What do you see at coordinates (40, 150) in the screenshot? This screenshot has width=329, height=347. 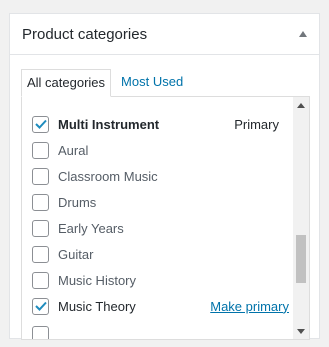 I see `category-checkbox-aural` at bounding box center [40, 150].